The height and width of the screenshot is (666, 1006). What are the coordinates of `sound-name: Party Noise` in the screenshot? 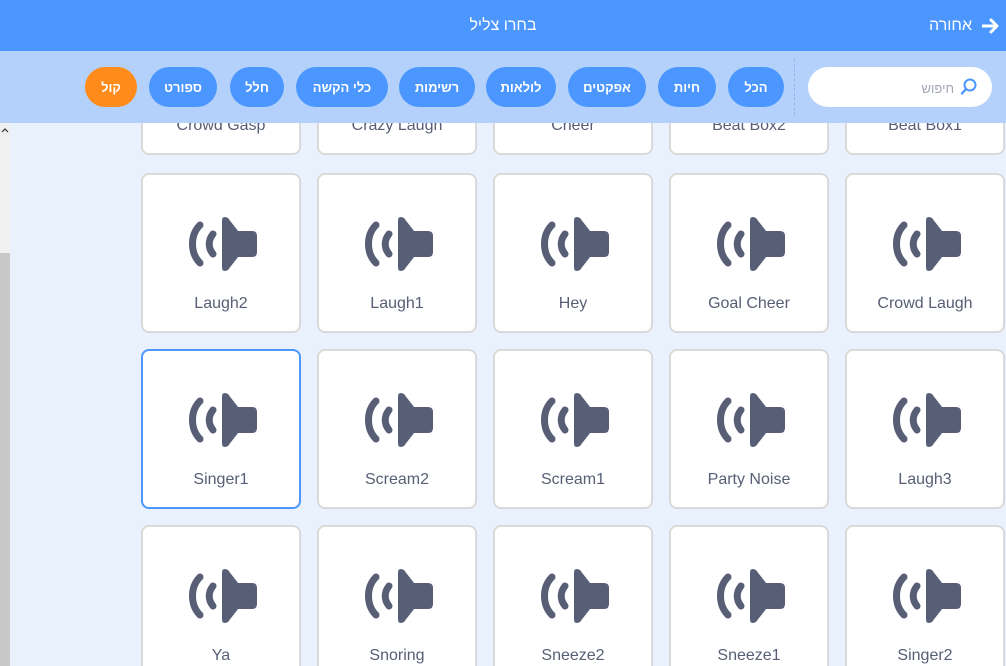 It's located at (749, 479).